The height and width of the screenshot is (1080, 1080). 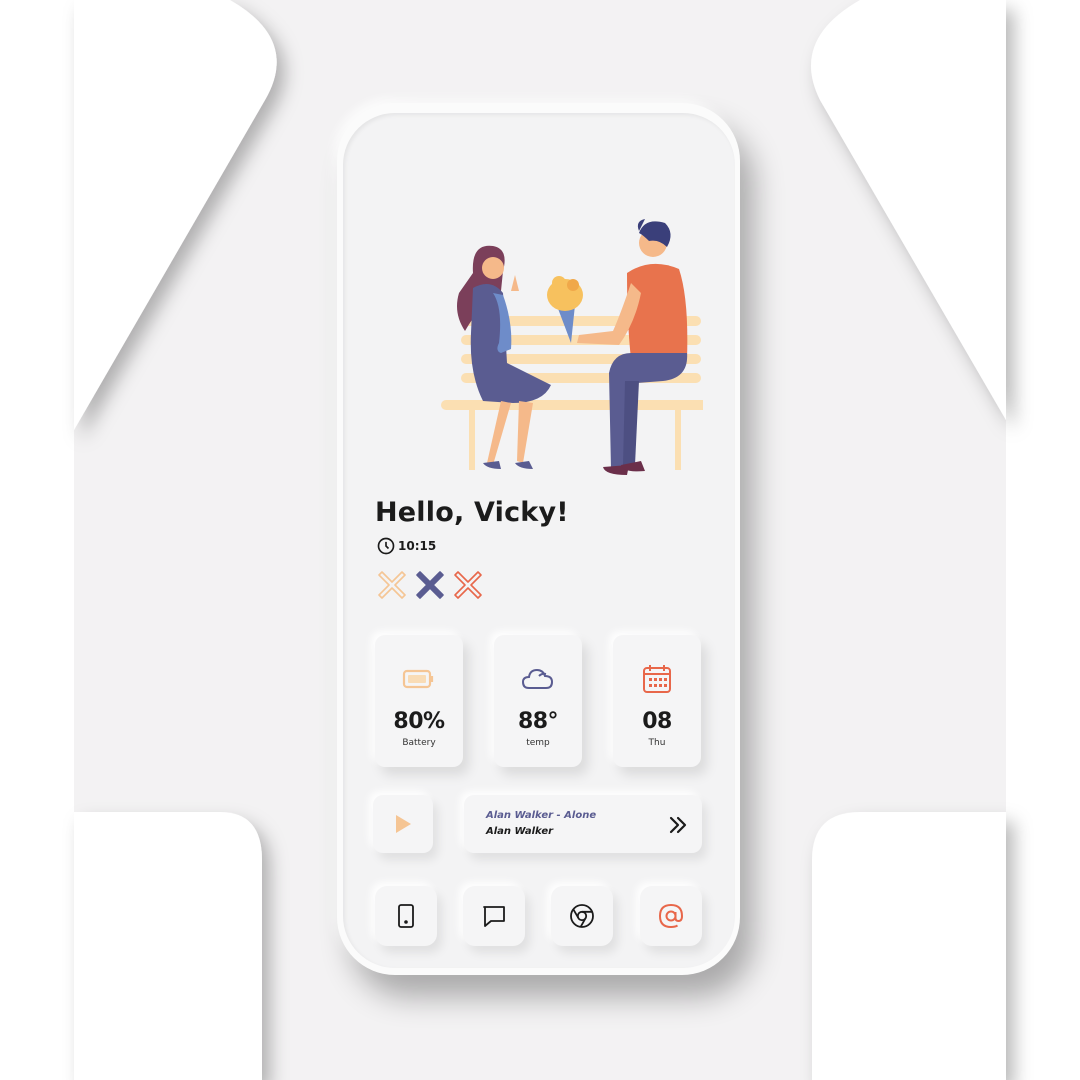 What do you see at coordinates (418, 679) in the screenshot?
I see `battery-icon` at bounding box center [418, 679].